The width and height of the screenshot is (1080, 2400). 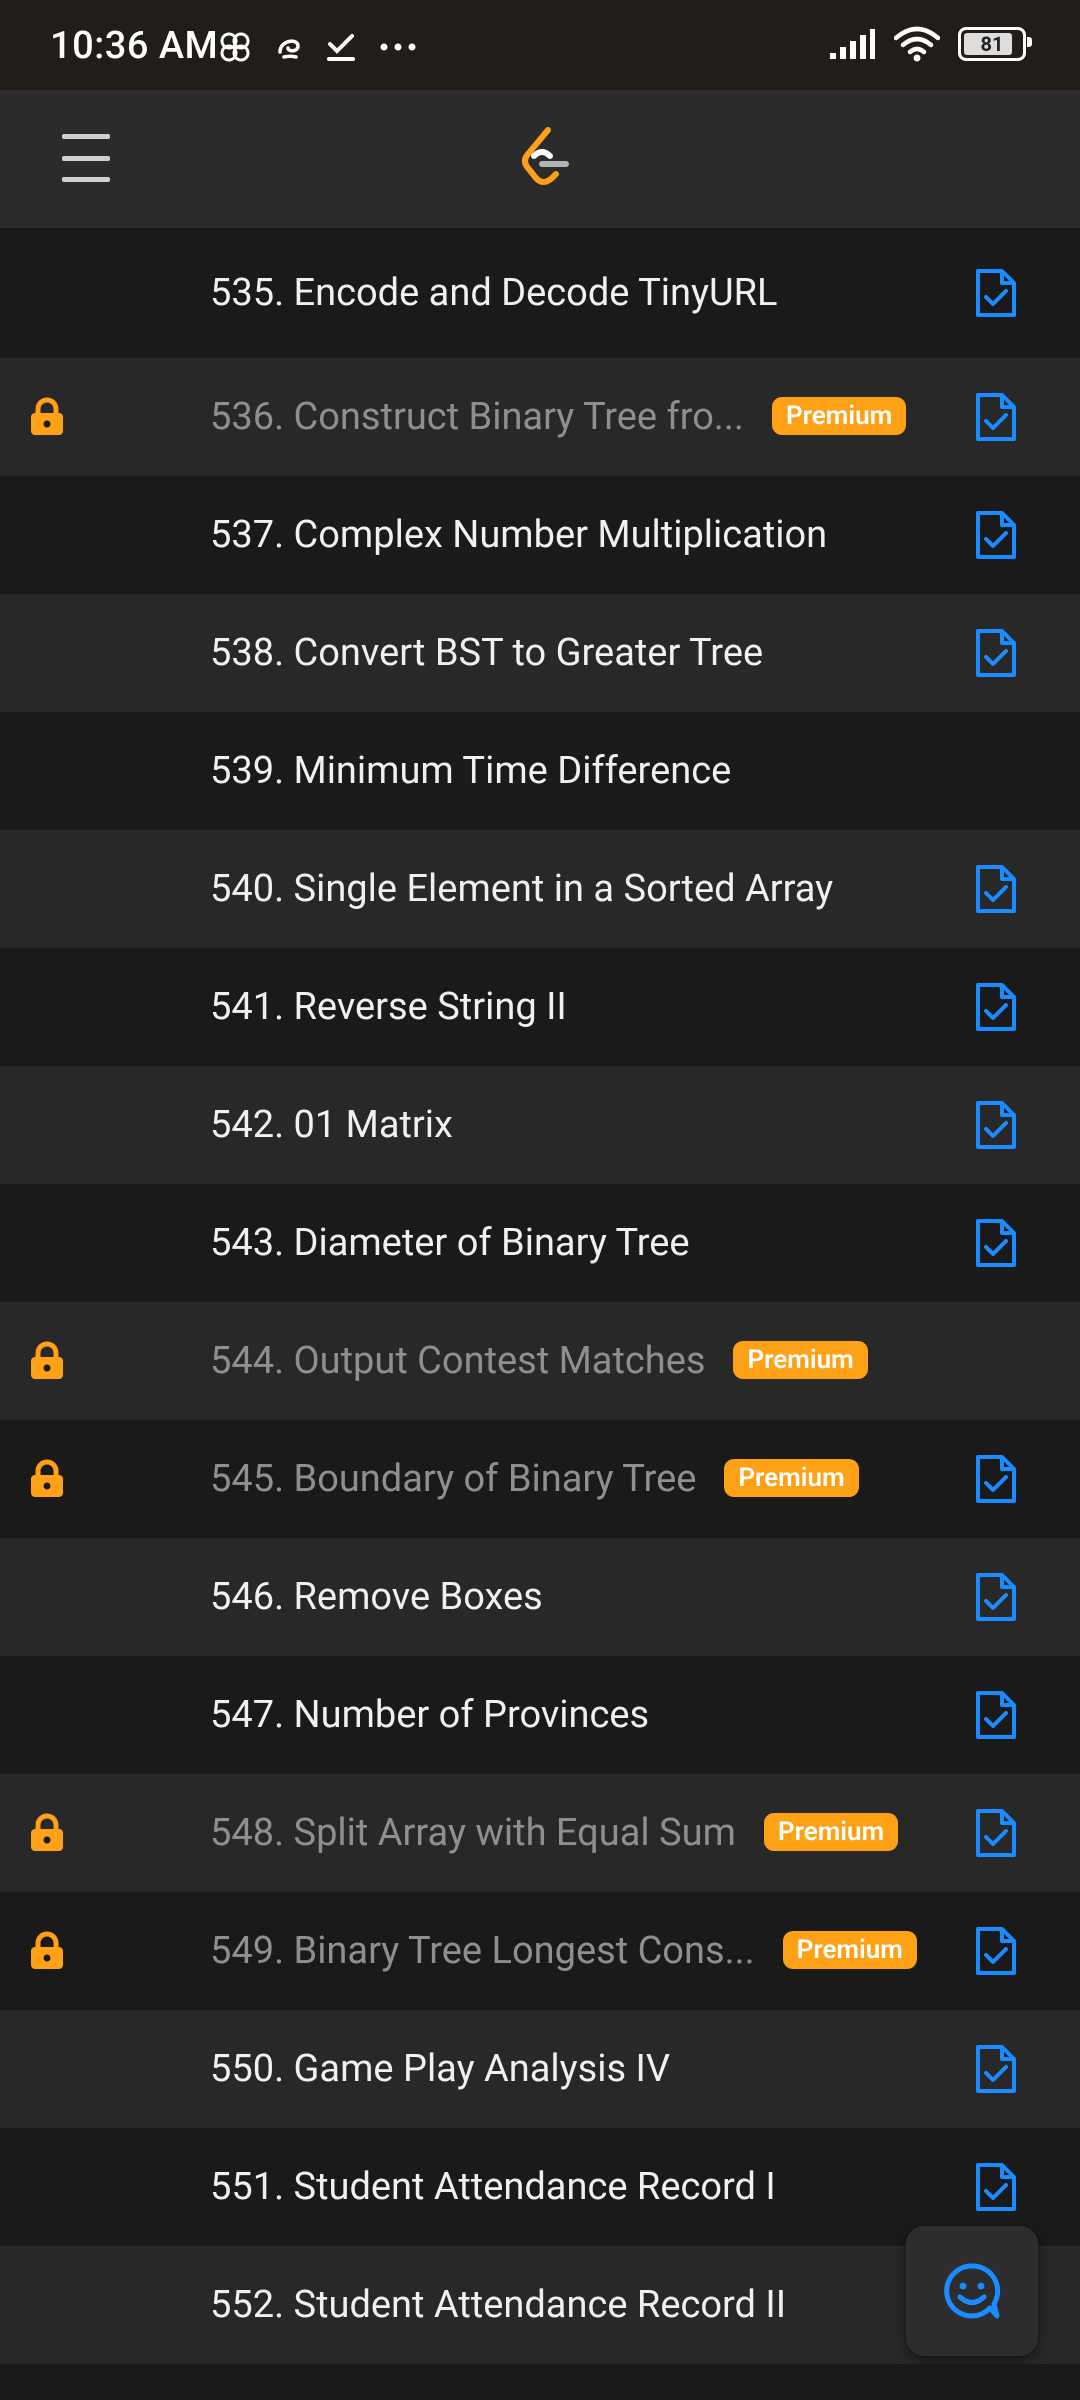 I want to click on problem-title: 538. Convert BST to Greater Tree, so click(x=486, y=653).